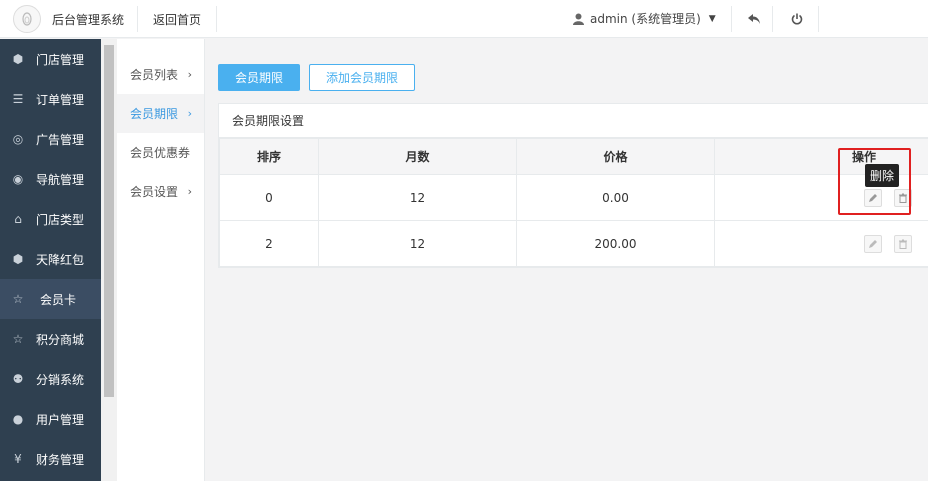  I want to click on sidebar-item-orders: ☰ 订单管理, so click(50, 99).